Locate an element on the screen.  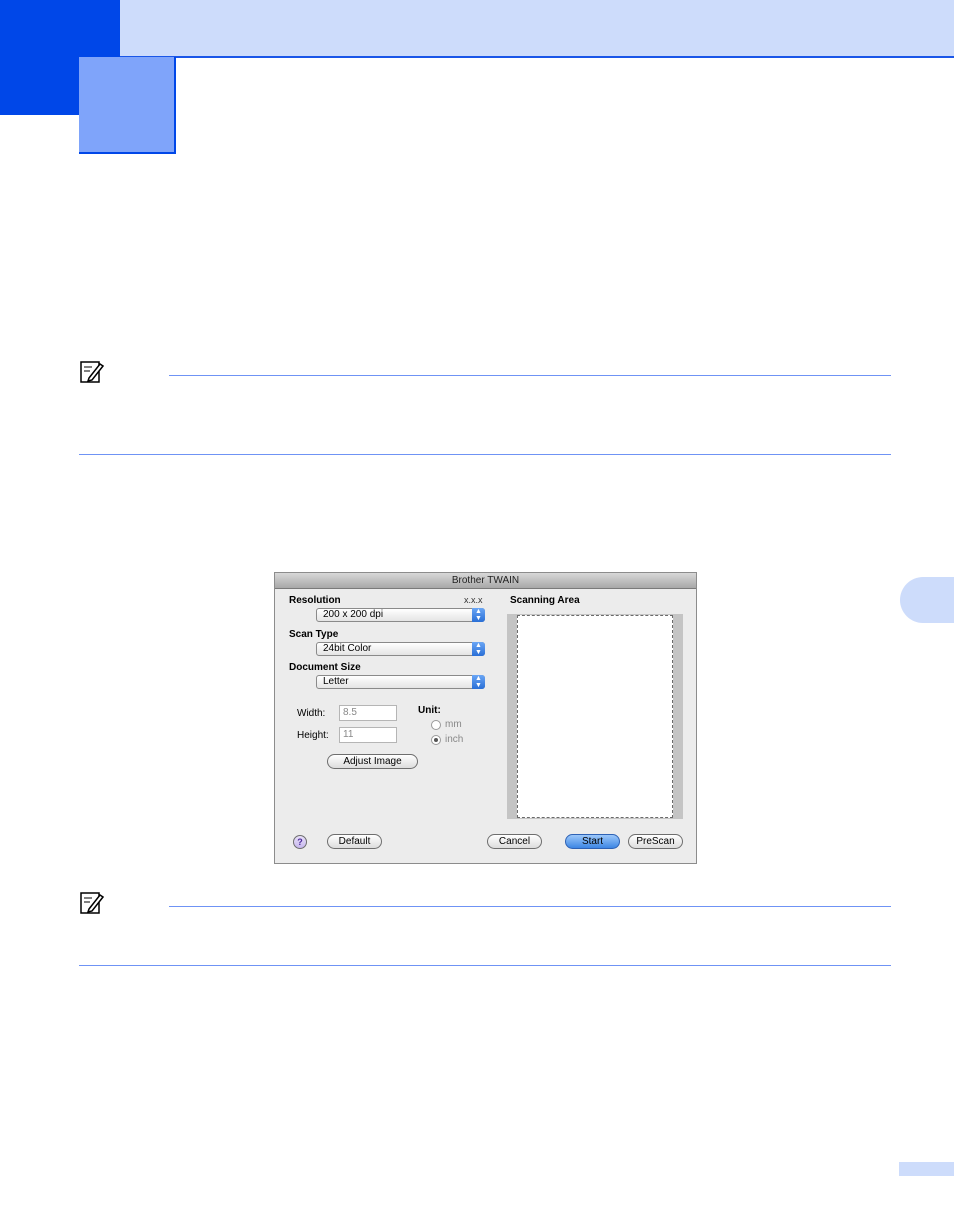
unit-inch-radio is located at coordinates (436, 740).